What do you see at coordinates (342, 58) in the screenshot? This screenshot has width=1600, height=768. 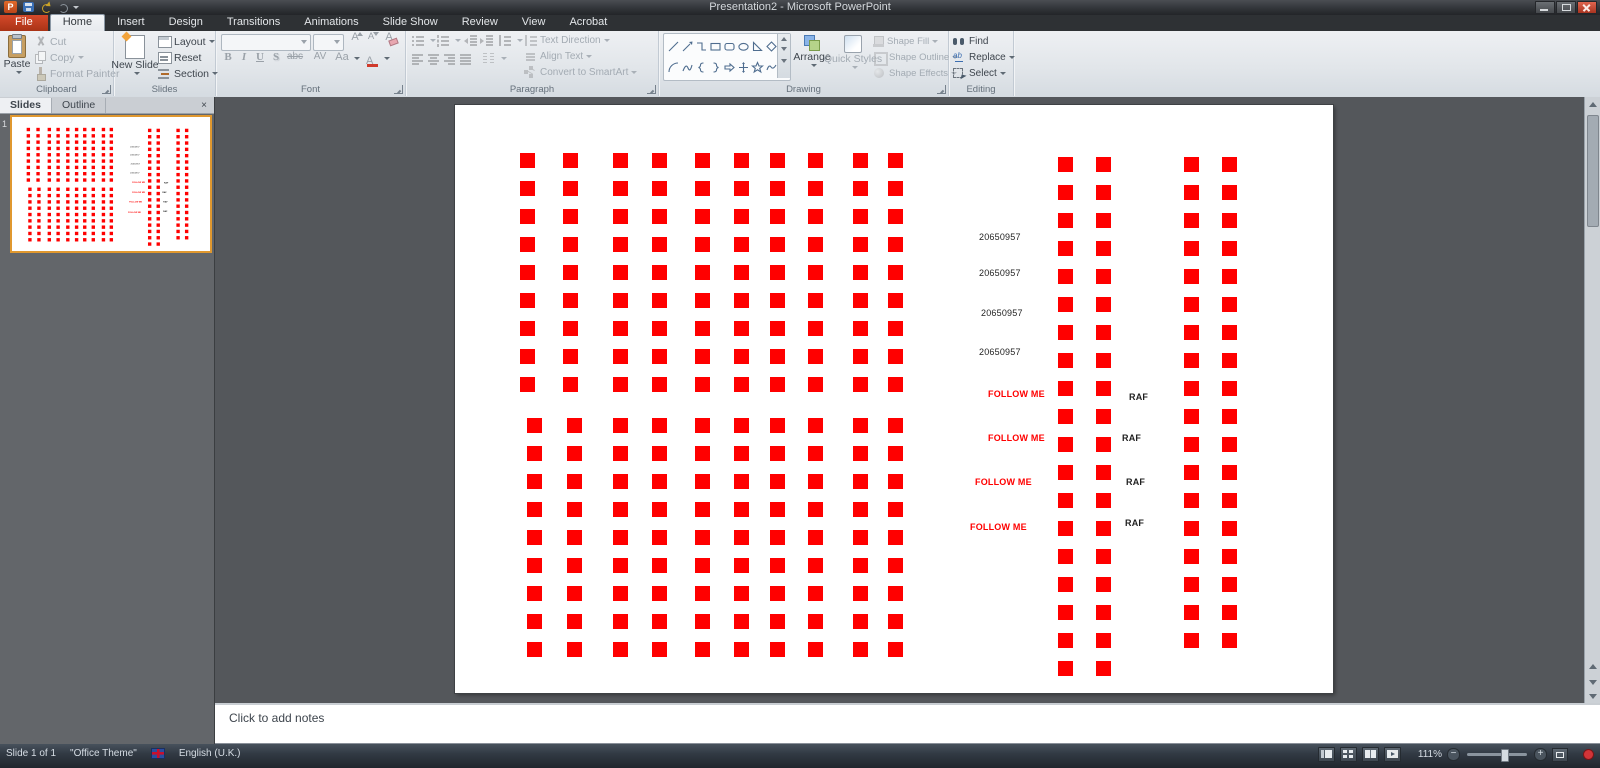 I see `change-case-button: Aa` at bounding box center [342, 58].